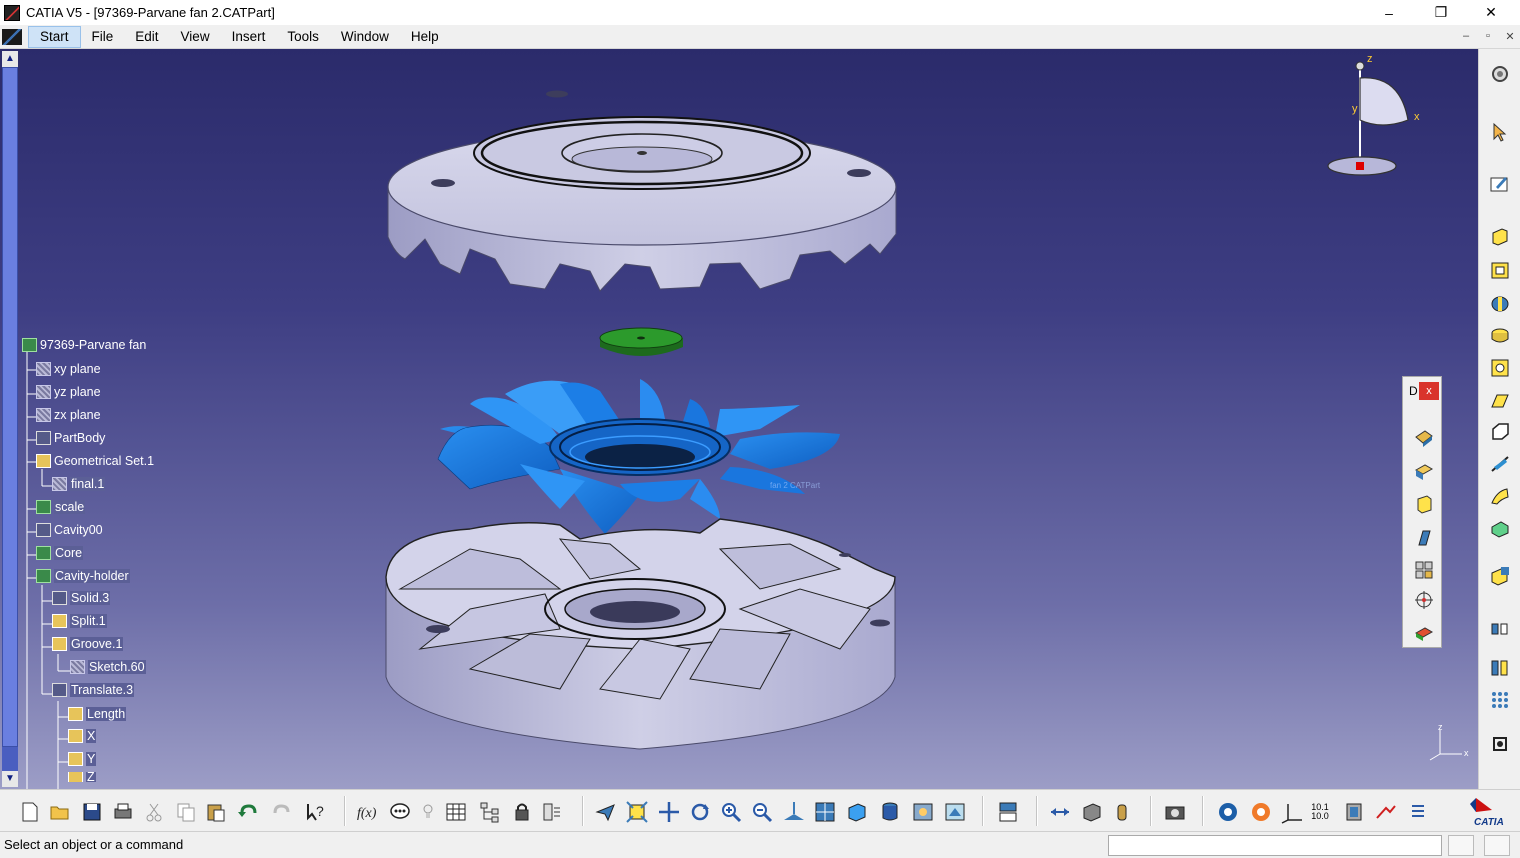 This screenshot has width=1520, height=858. What do you see at coordinates (282, 812) in the screenshot?
I see `redo-icon` at bounding box center [282, 812].